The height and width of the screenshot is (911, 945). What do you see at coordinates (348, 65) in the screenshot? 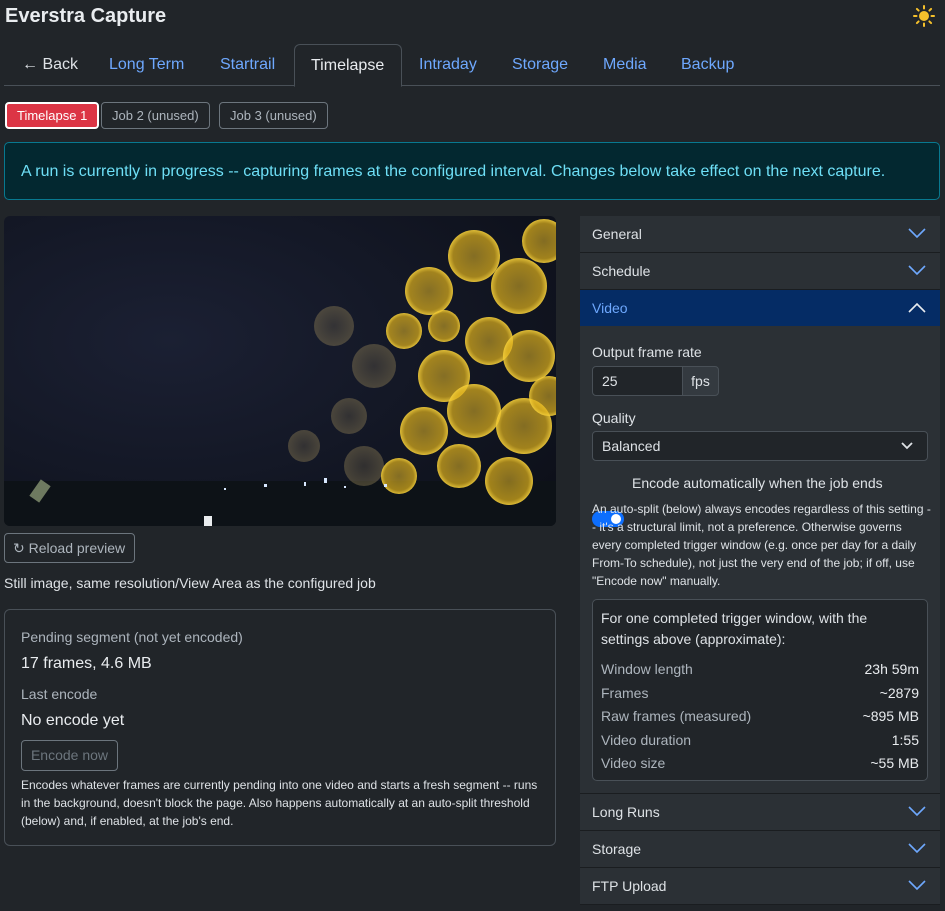
I see `tab-timelapse: Timelapse` at bounding box center [348, 65].